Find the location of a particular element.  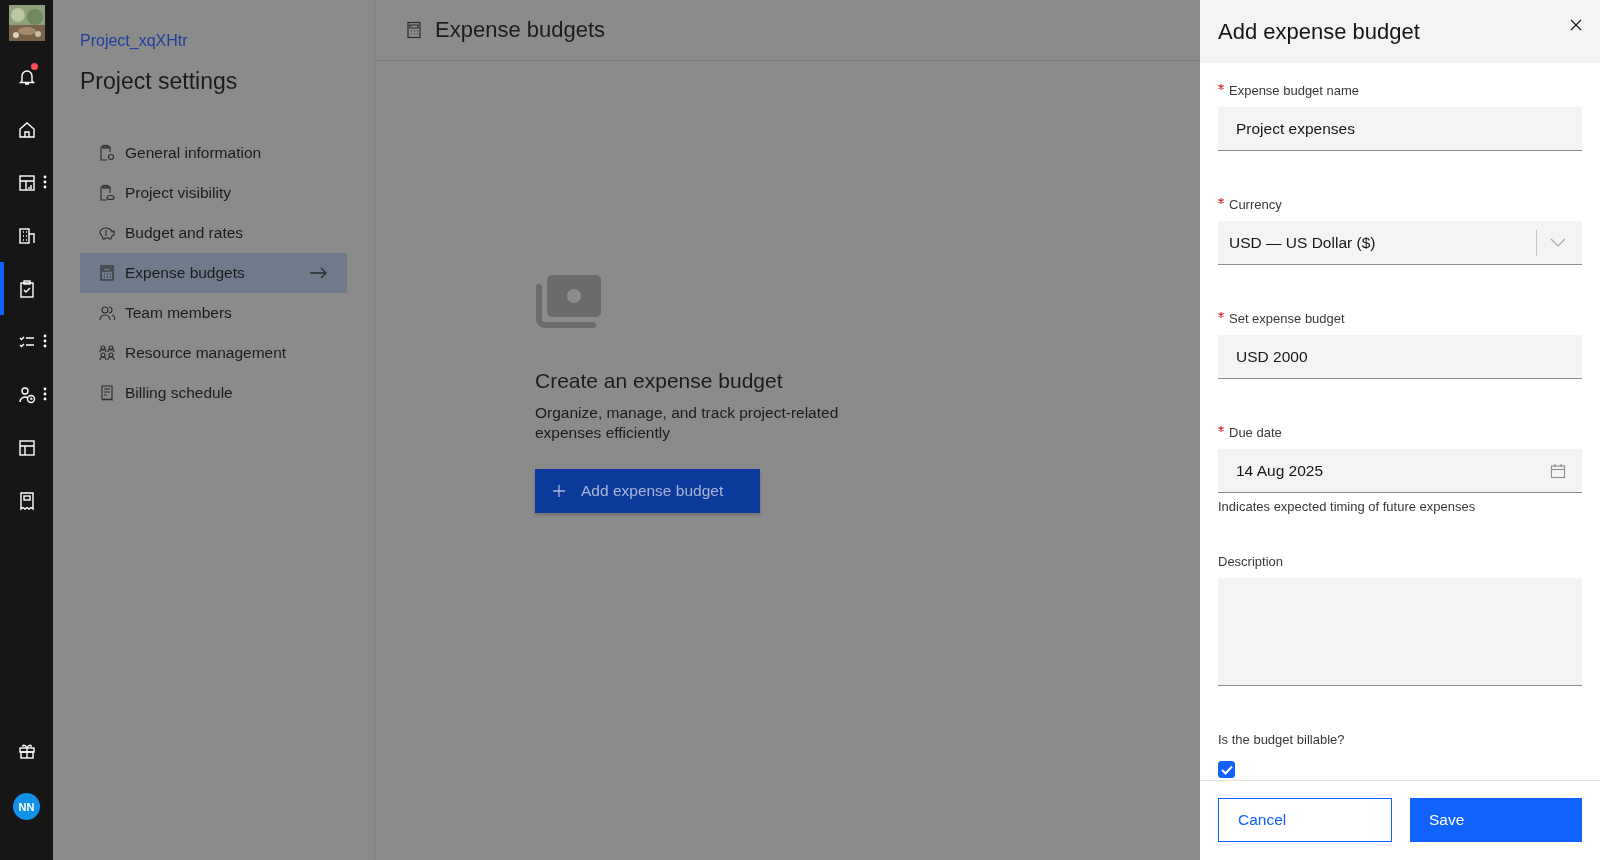

project-link: Project_xqXHtr is located at coordinates (213, 41).